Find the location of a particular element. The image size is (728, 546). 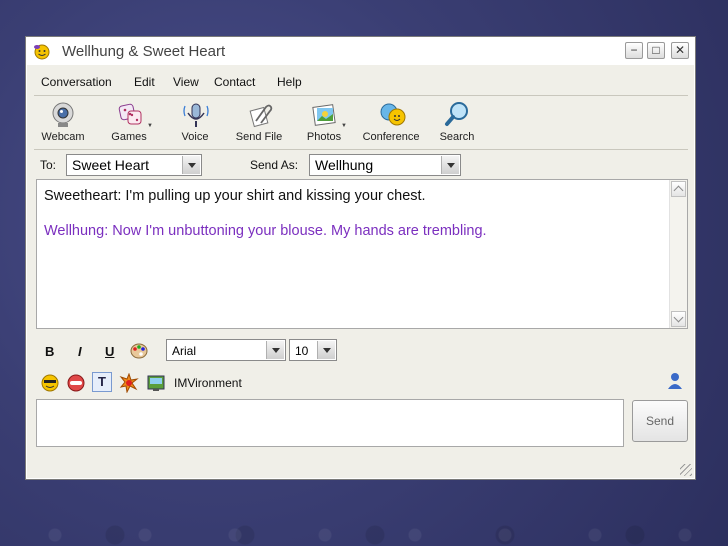

underline-button: U is located at coordinates (109, 351).